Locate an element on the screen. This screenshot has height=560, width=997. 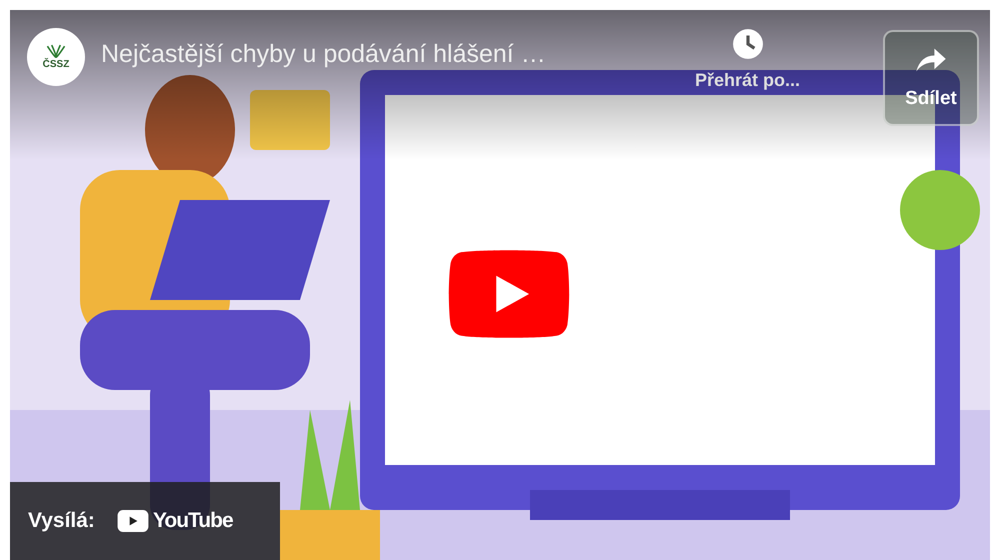
youtube-link: YouTube is located at coordinates (174, 521).